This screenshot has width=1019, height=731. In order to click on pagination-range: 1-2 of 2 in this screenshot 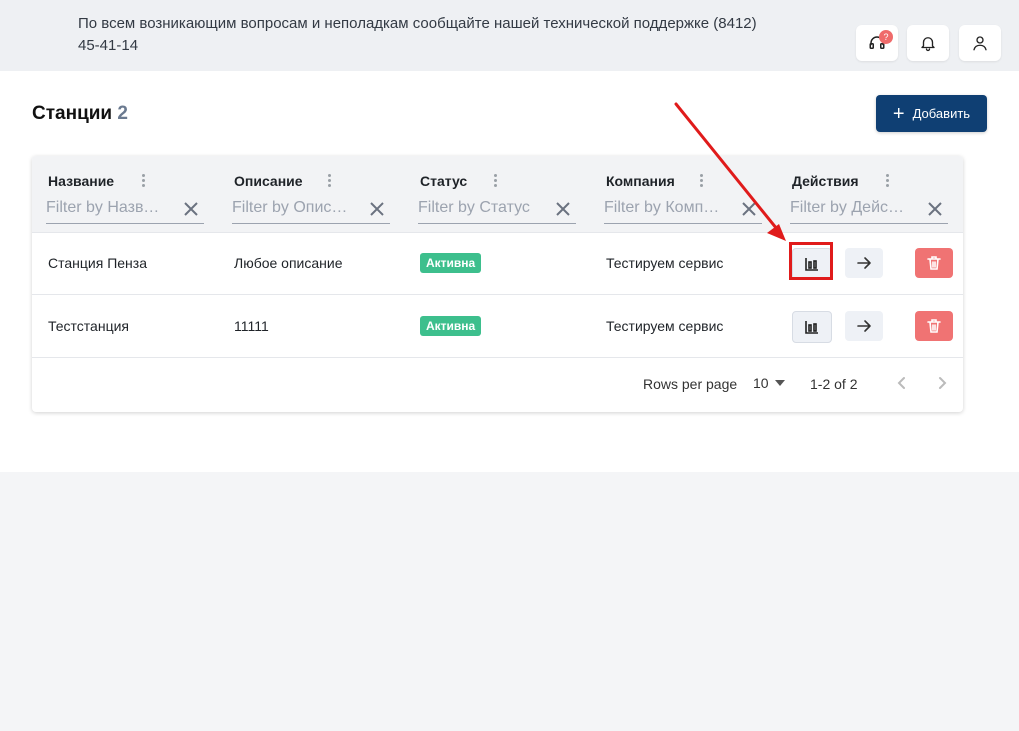, I will do `click(834, 384)`.